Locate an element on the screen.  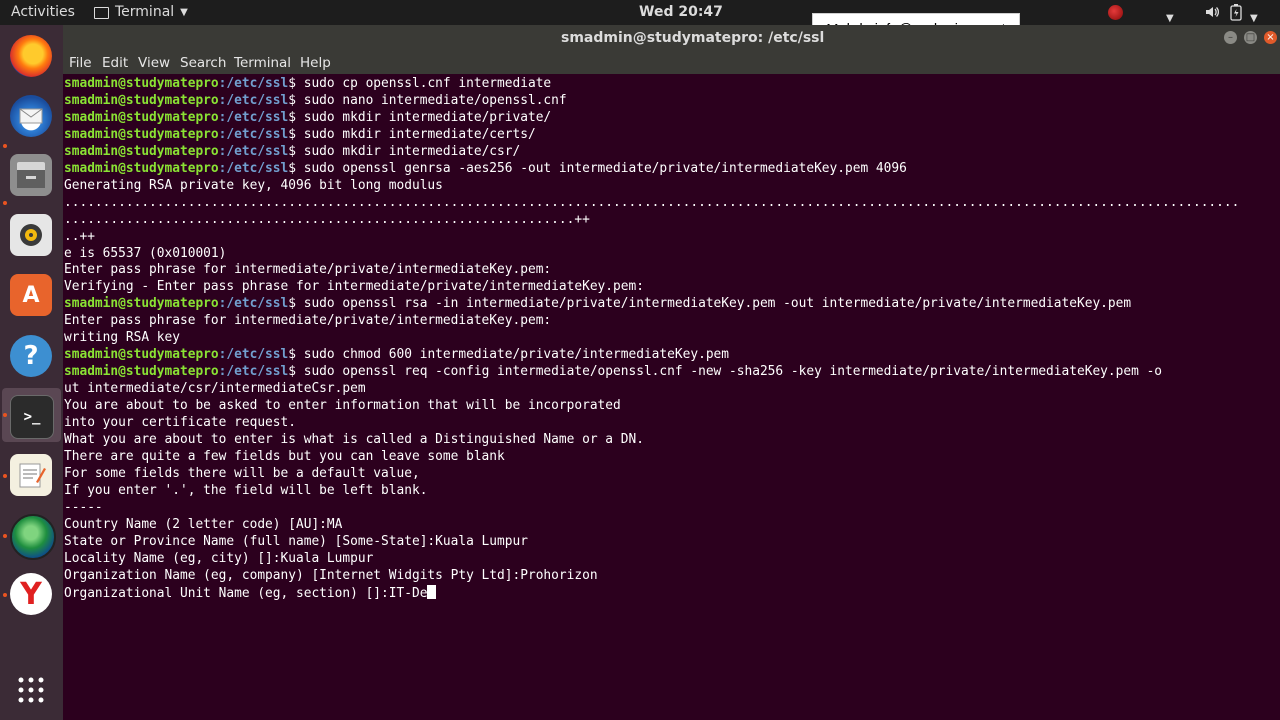
yandex-icon: Y is located at coordinates (31, 594).